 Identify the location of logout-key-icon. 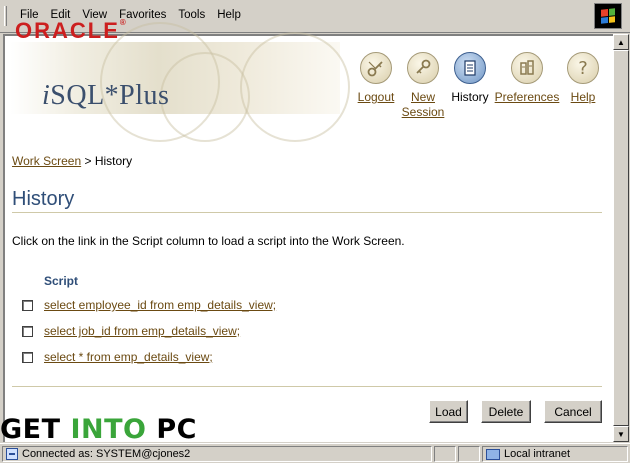
(376, 68).